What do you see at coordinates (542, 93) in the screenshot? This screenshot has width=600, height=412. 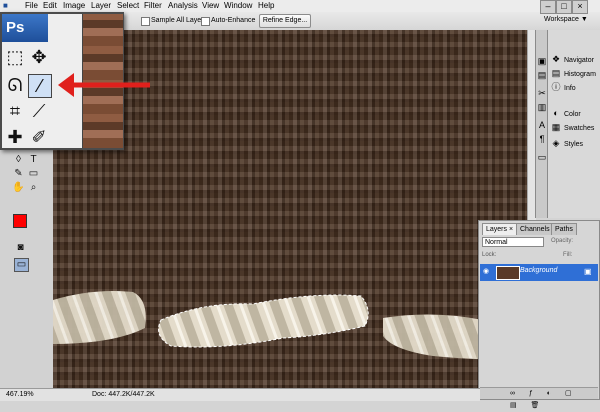 I see `dock-icon-3: ✂` at bounding box center [542, 93].